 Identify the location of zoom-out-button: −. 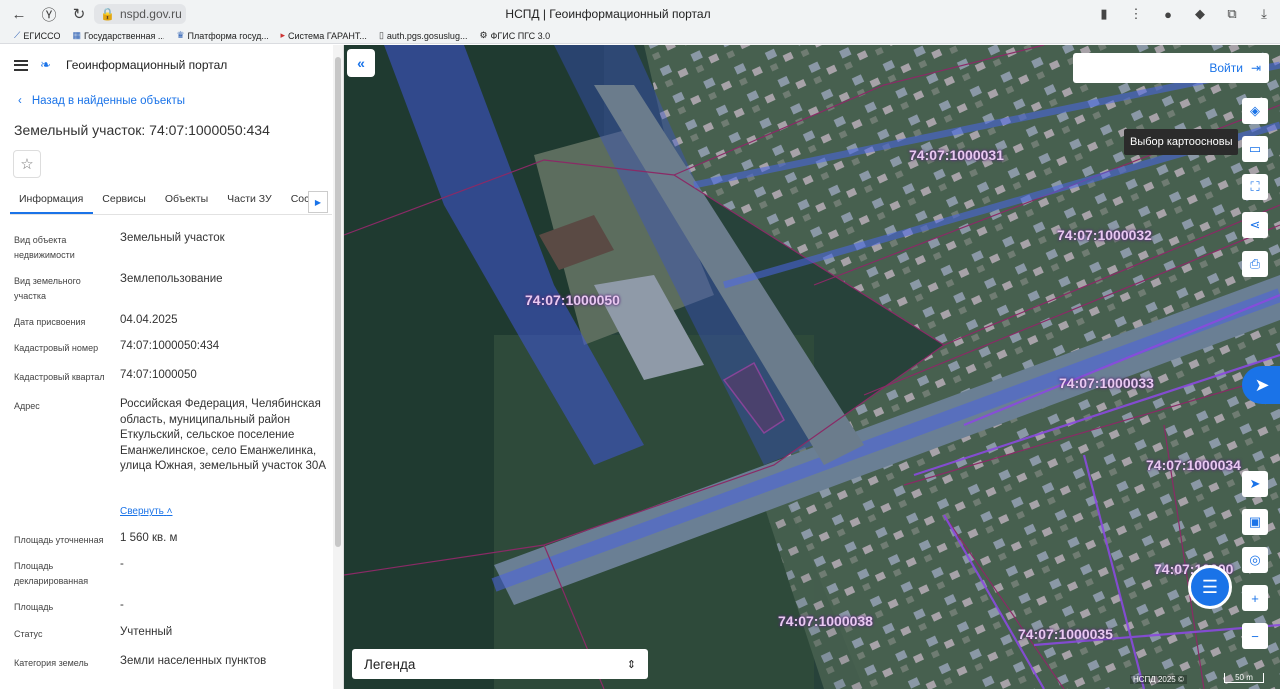
(1255, 636).